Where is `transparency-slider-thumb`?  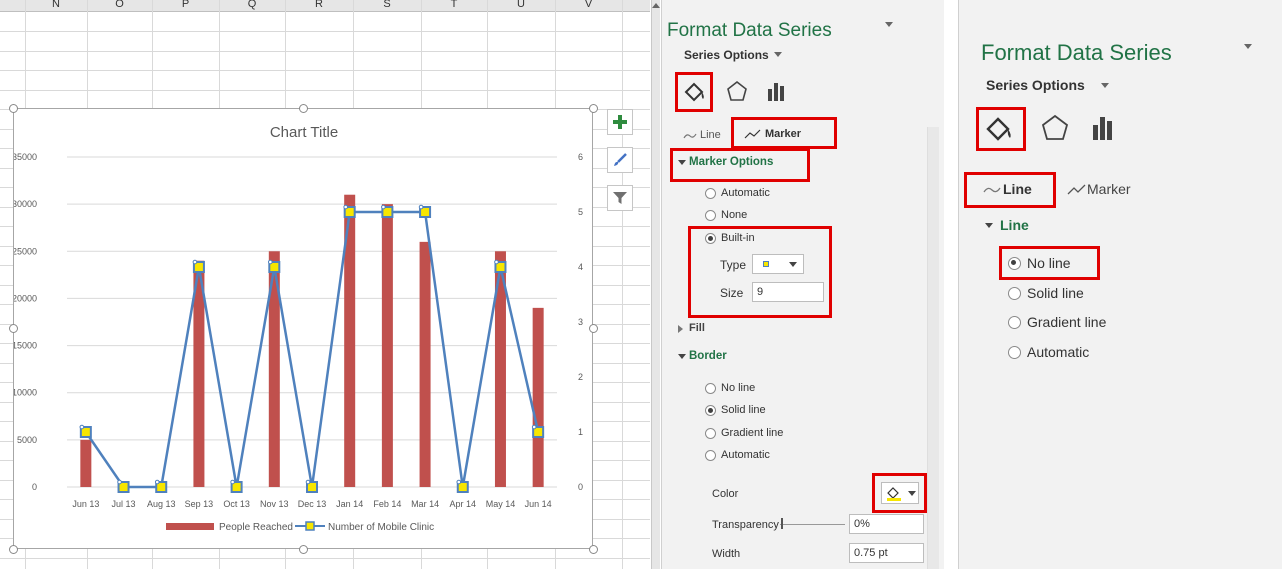
transparency-slider-thumb is located at coordinates (782, 523).